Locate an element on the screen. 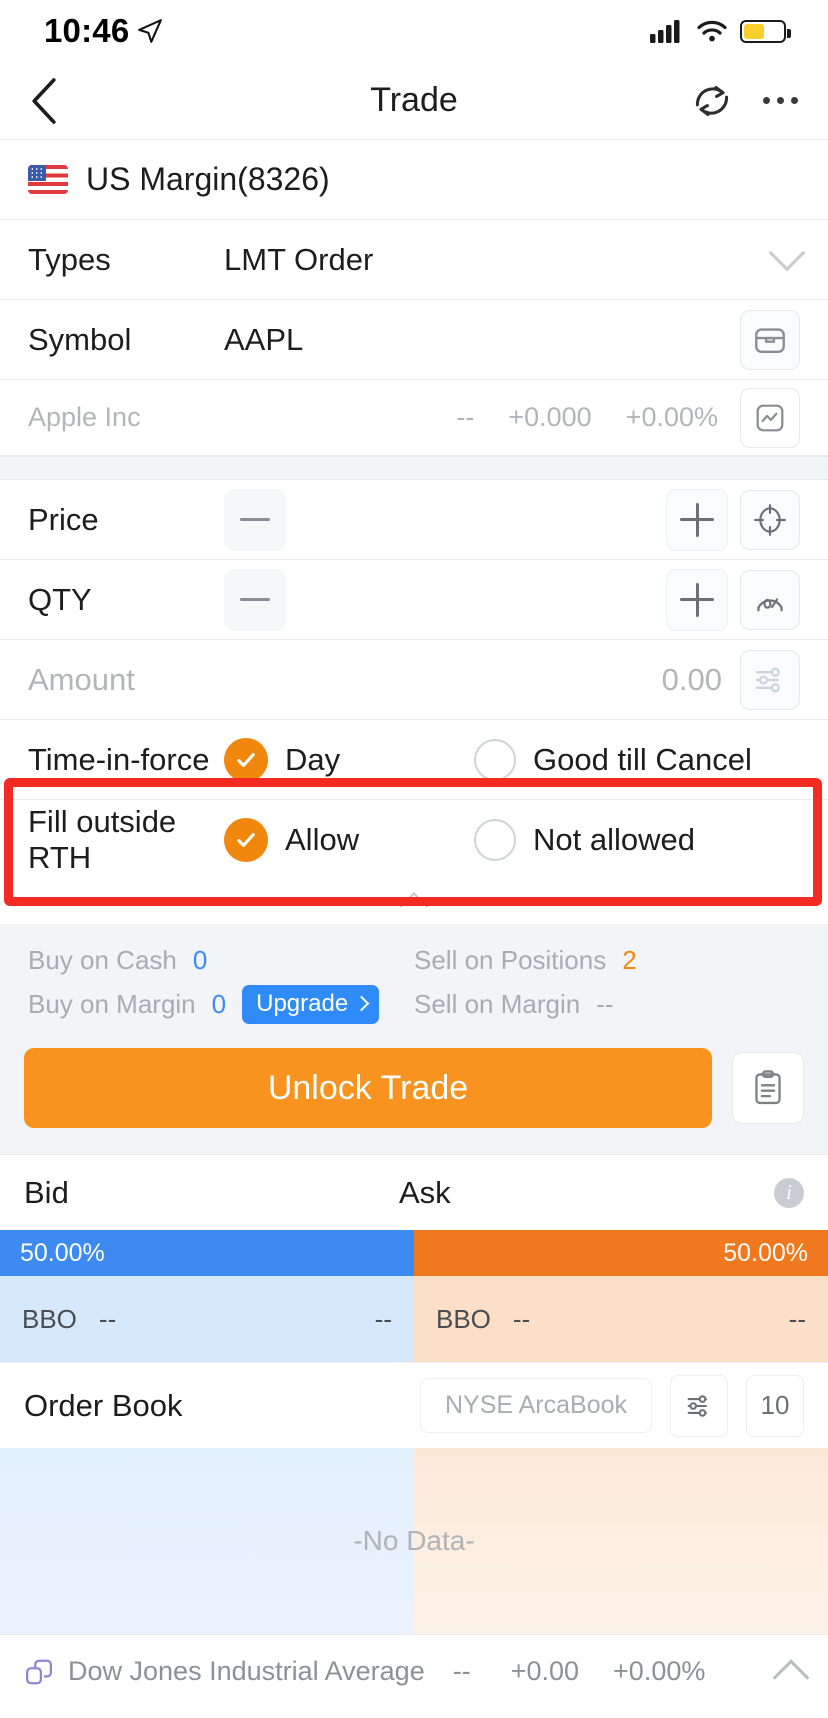 This screenshot has width=828, height=1718. index-change: +0.00 is located at coordinates (545, 1671).